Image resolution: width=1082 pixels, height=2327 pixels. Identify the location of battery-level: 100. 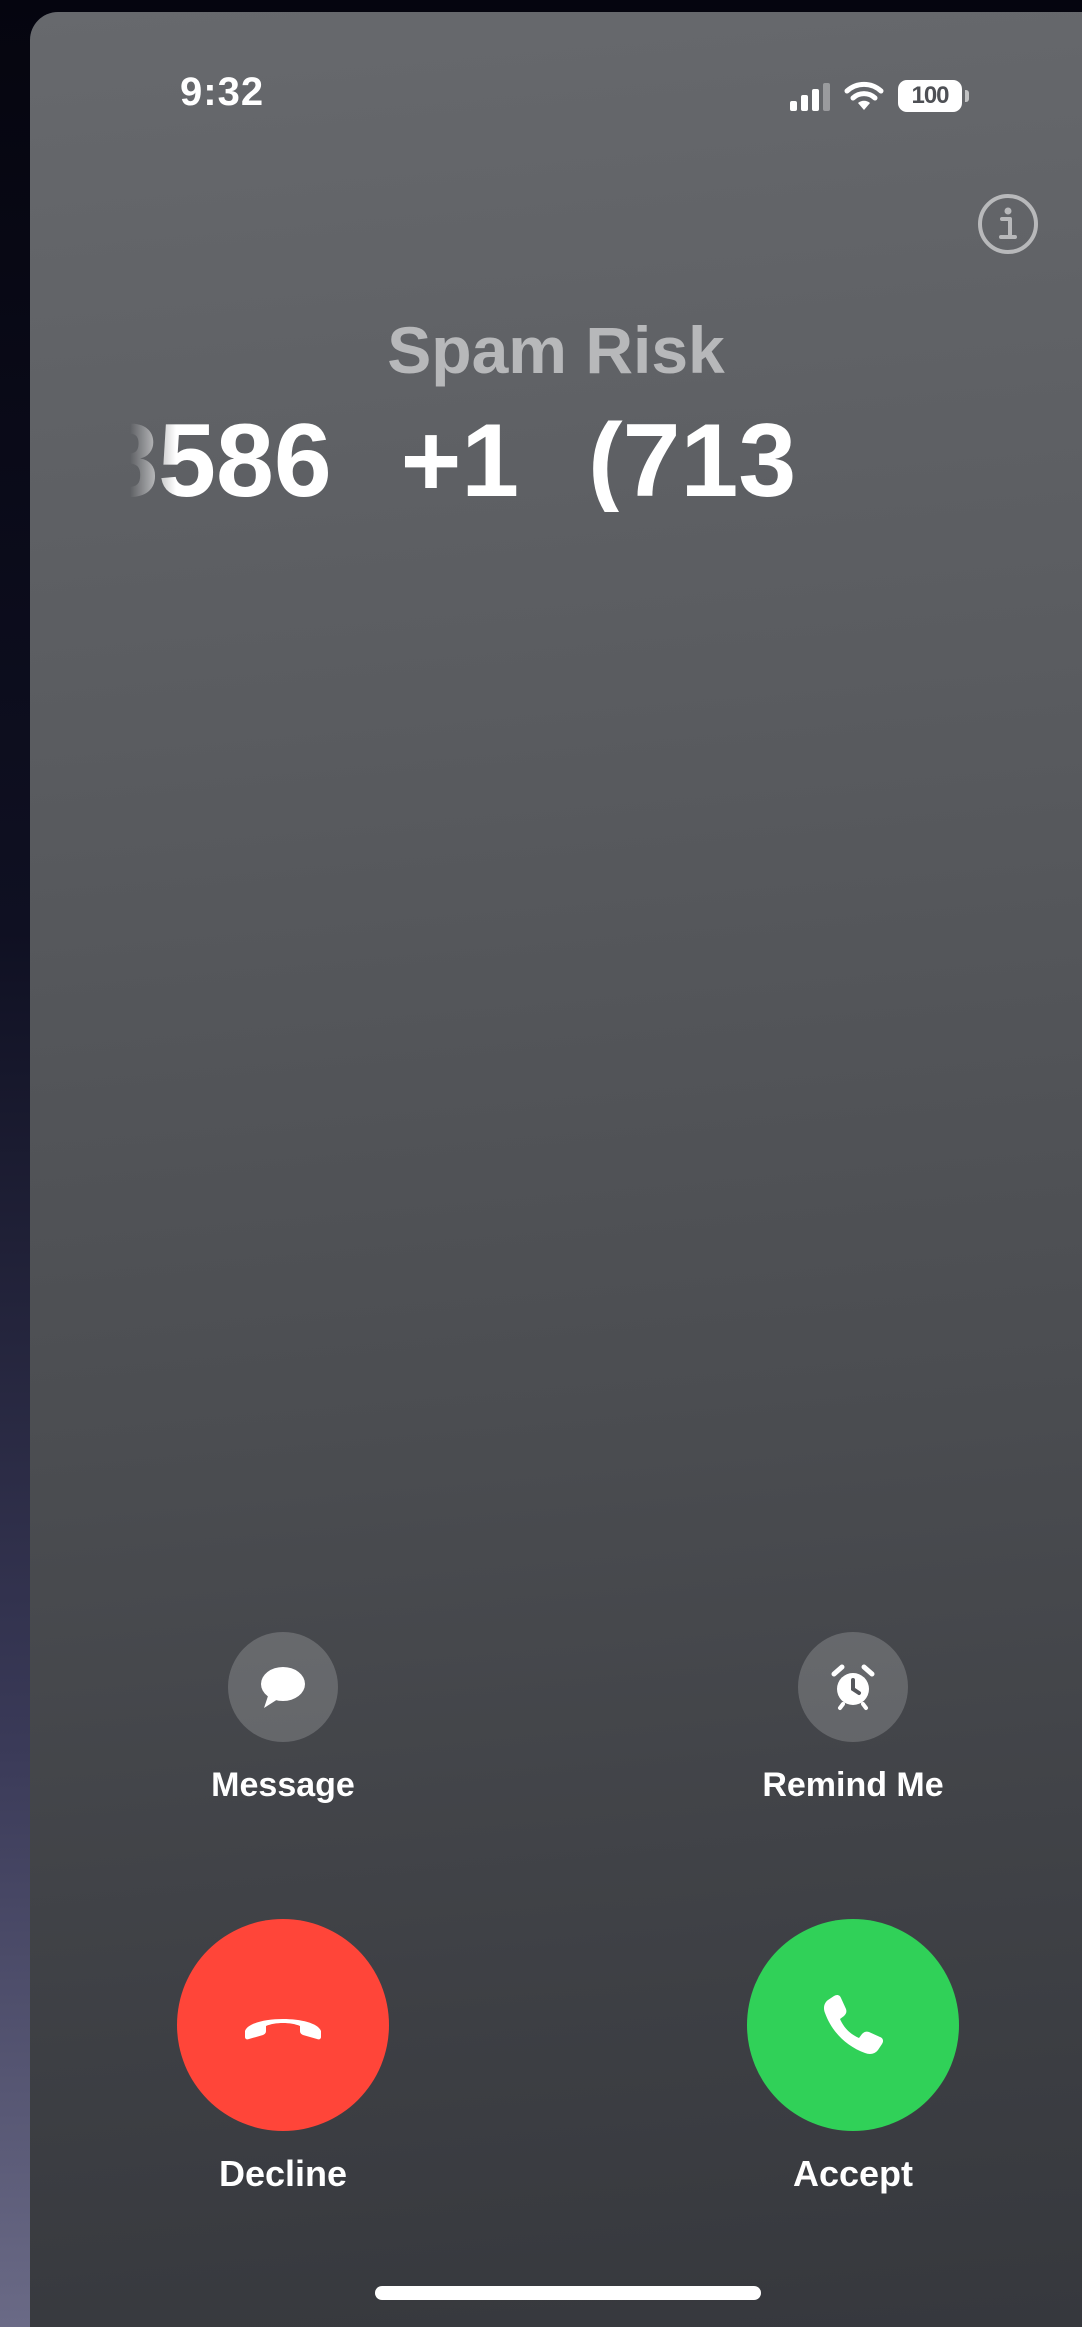
(930, 95).